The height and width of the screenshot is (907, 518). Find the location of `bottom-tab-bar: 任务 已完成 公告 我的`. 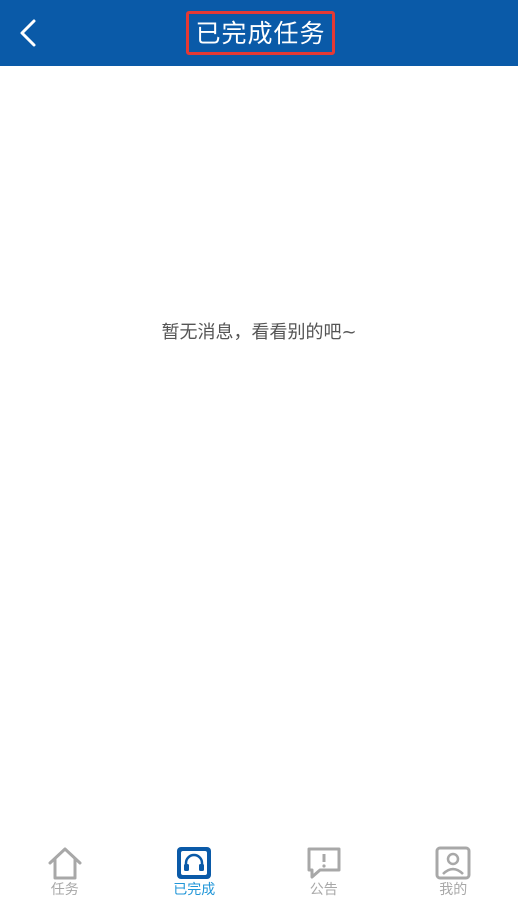

bottom-tab-bar: 任务 已完成 公告 我的 is located at coordinates (259, 872).